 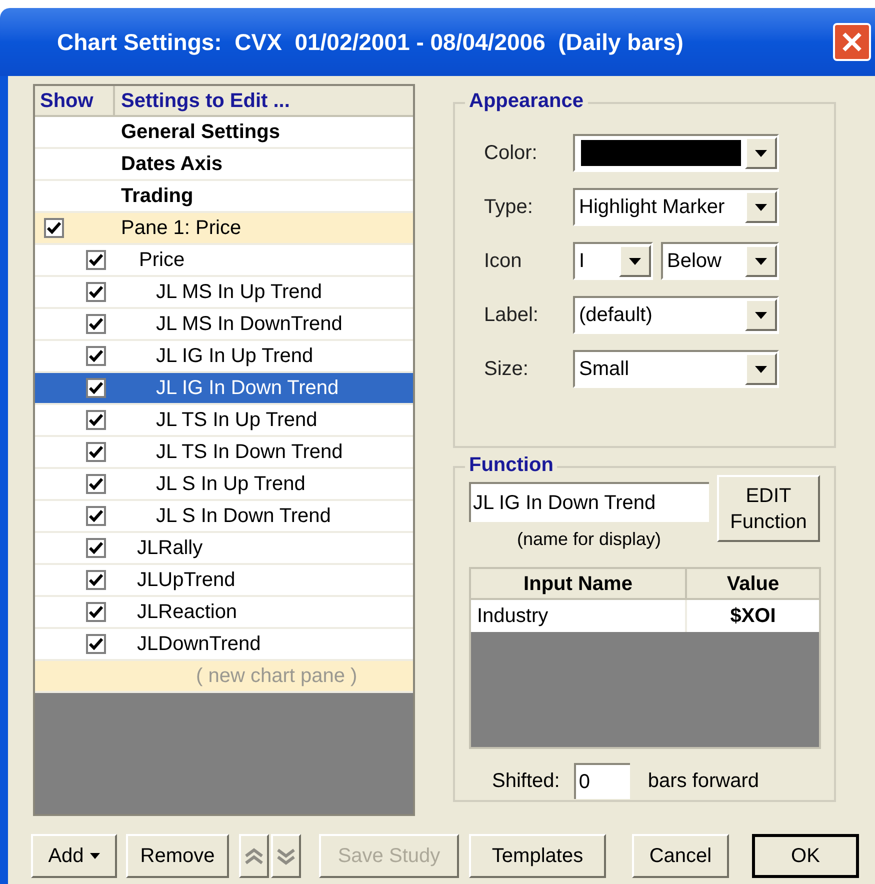 I want to click on list-row: General Settings, so click(x=224, y=133).